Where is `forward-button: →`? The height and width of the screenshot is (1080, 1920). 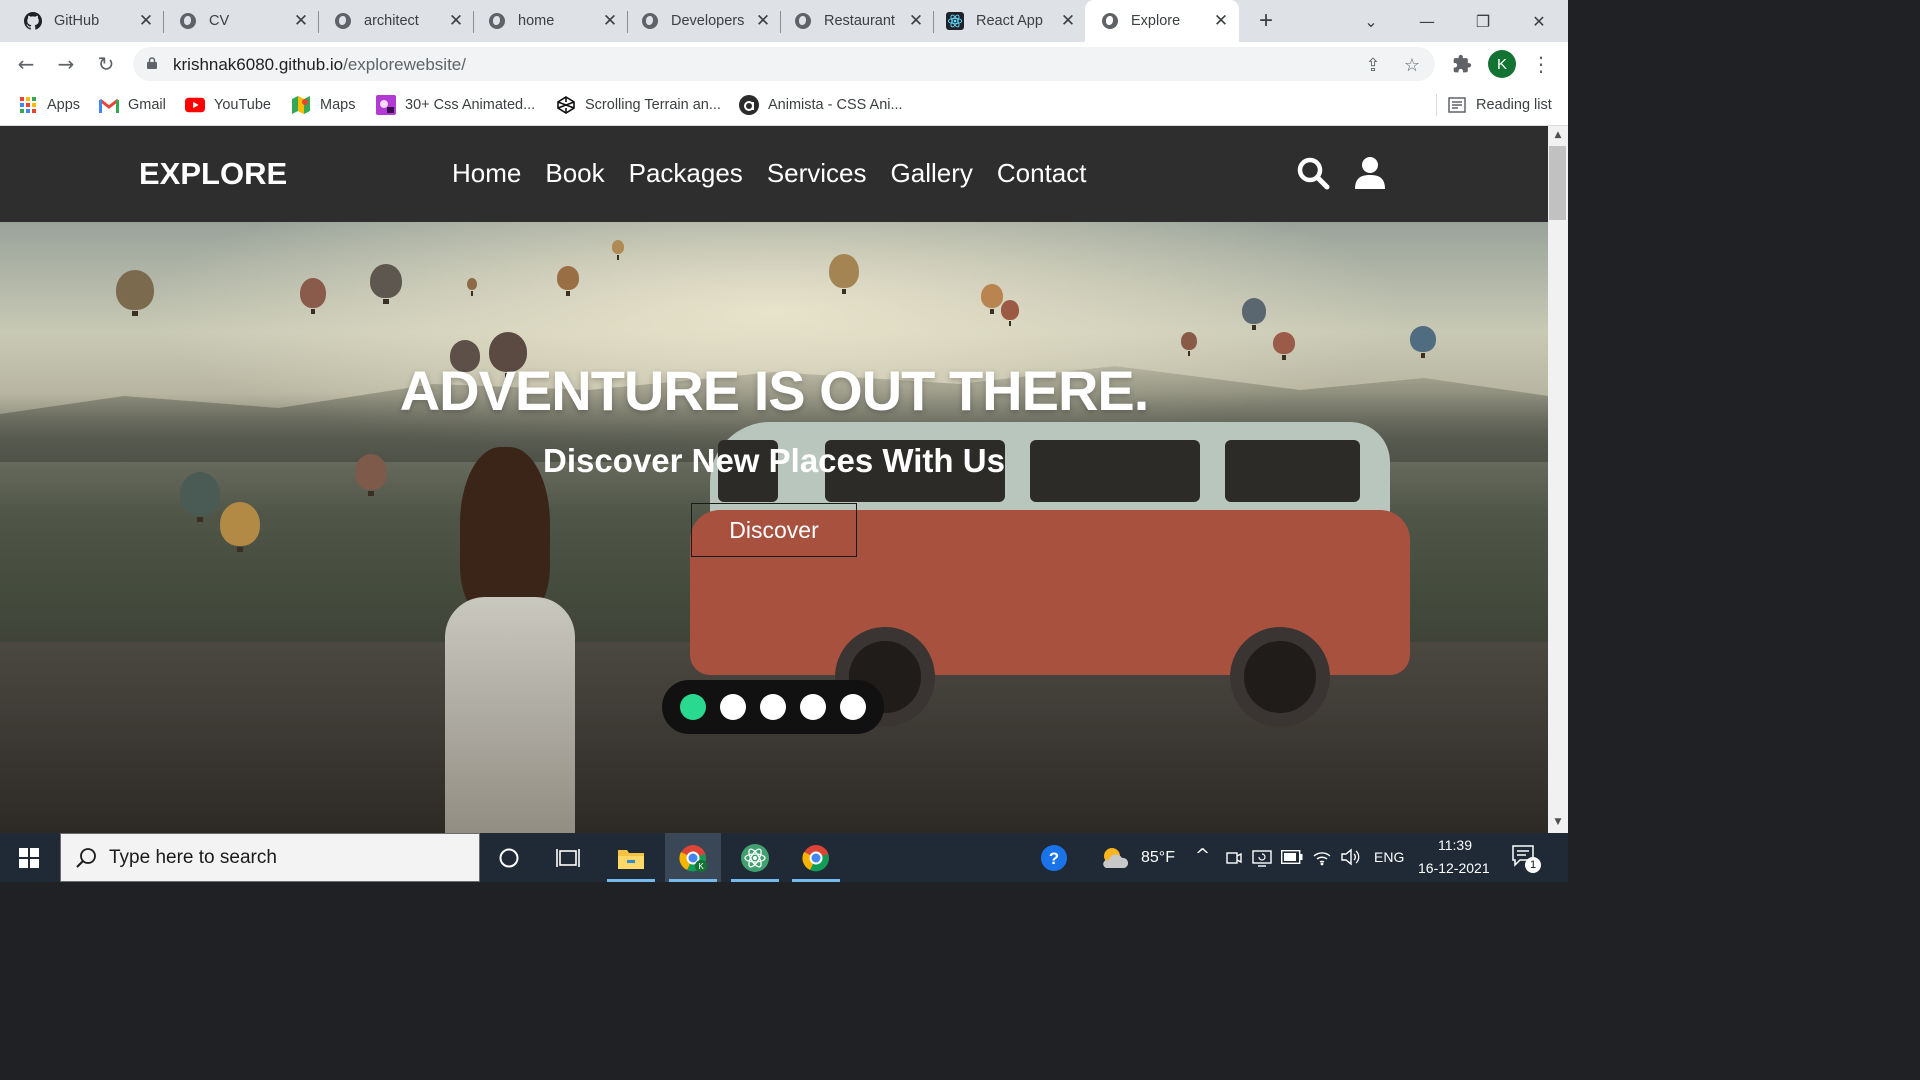
forward-button: → is located at coordinates (66, 64).